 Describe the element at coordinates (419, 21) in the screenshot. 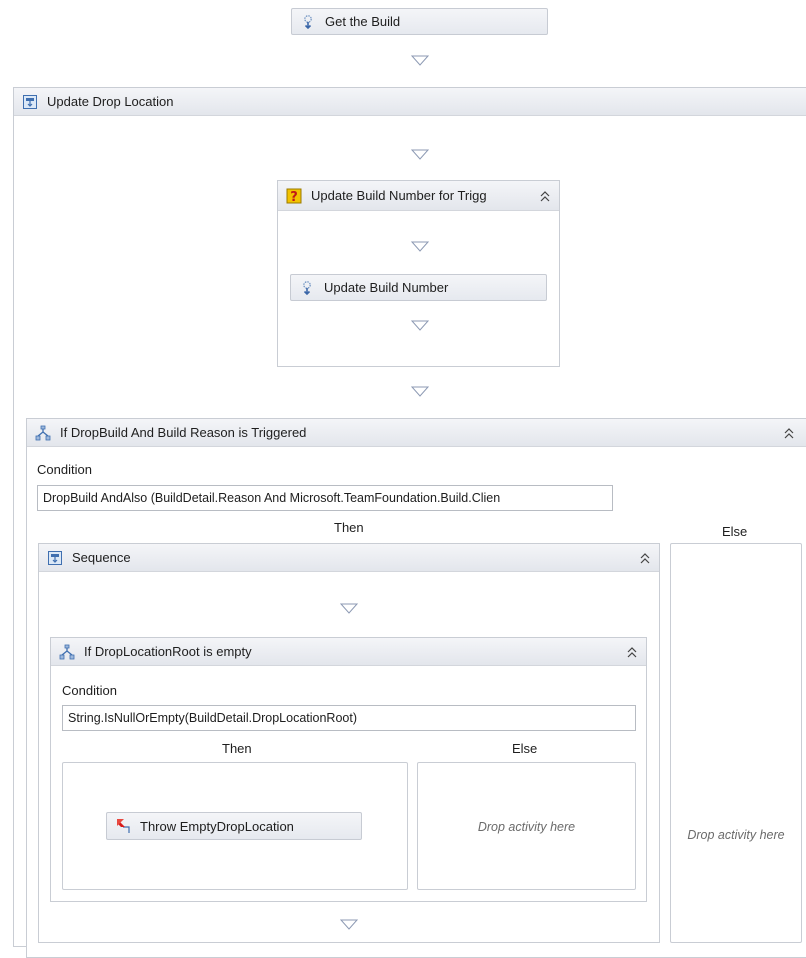

I see `activity-get-the-build: Get the Build` at that location.